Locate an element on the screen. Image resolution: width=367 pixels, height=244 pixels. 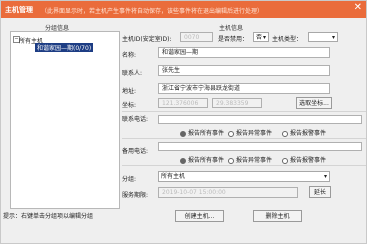
phone-report-abnormal: 报告异常事件 is located at coordinates (250, 132).